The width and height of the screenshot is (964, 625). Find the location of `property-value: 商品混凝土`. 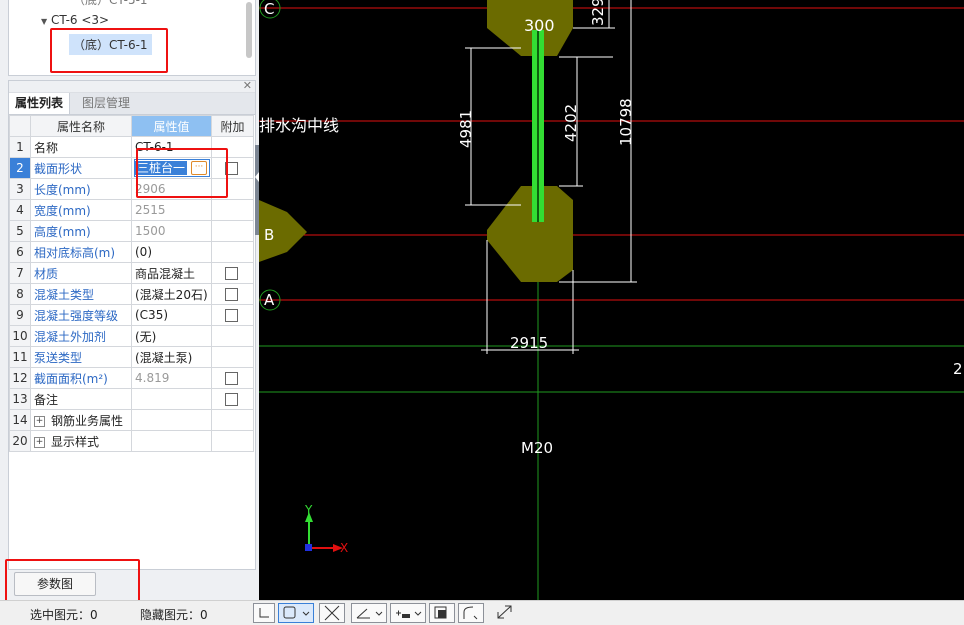

property-value: 商品混凝土 is located at coordinates (171, 273).